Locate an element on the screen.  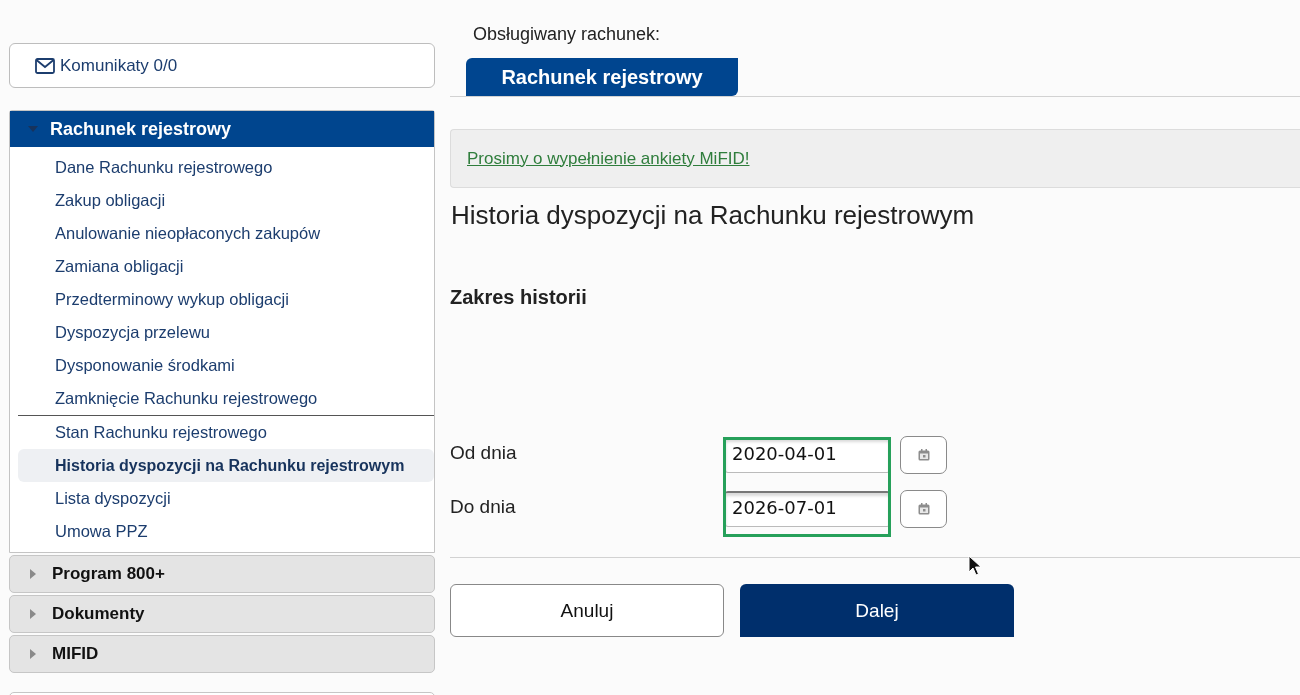
account-label: Obsługiwany rachunek: is located at coordinates (567, 34).